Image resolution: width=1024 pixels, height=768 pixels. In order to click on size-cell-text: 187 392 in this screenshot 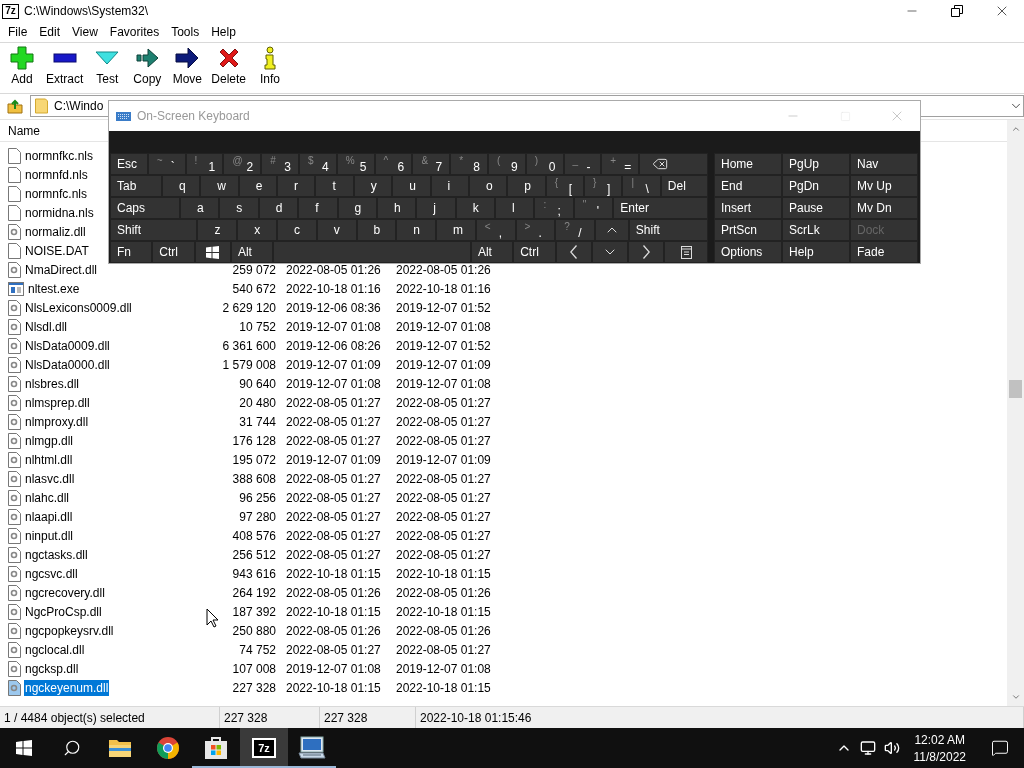, I will do `click(253, 611)`.